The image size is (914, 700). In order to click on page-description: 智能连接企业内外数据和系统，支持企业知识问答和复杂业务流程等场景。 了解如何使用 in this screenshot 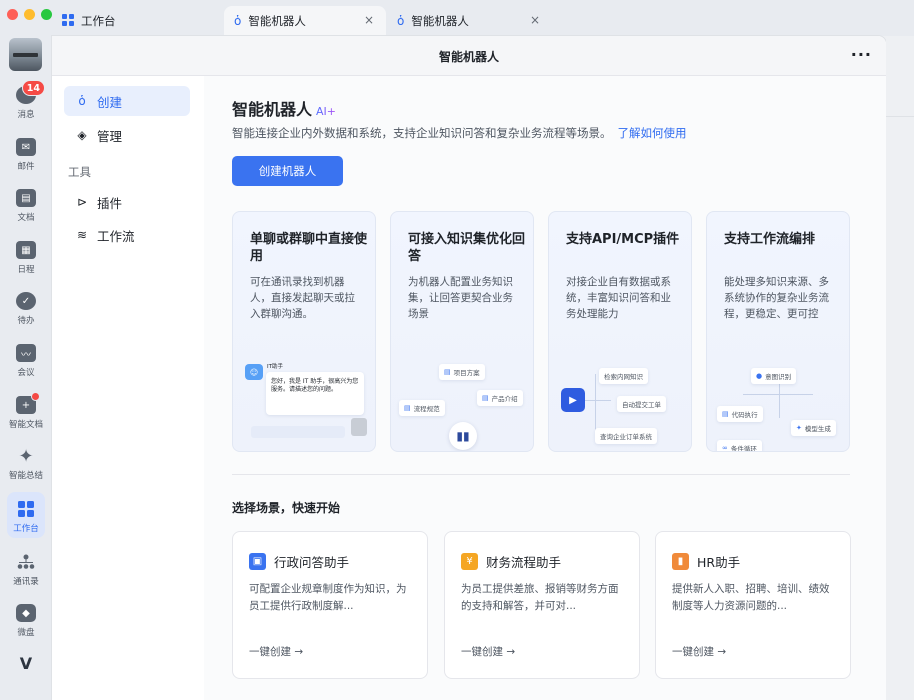, I will do `click(459, 133)`.